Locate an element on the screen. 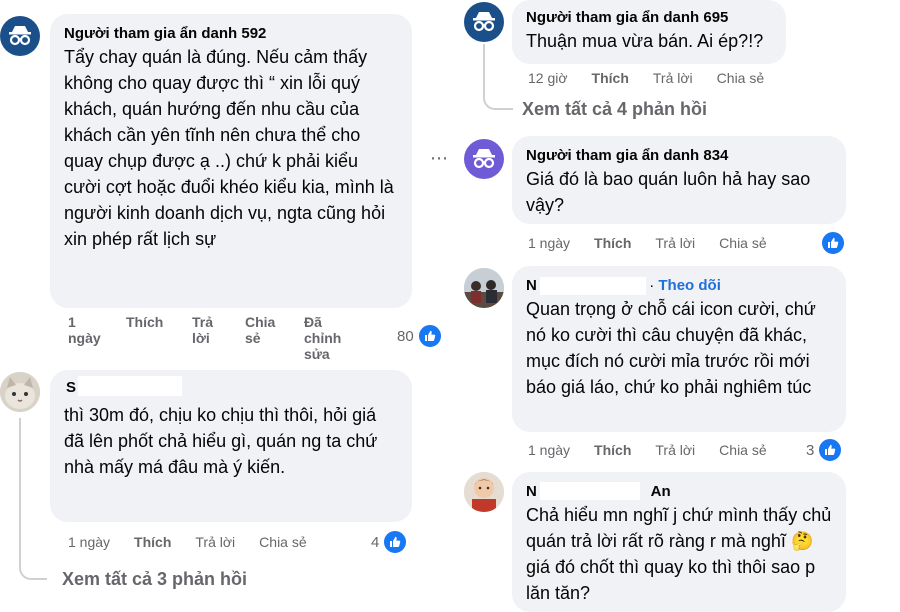 This screenshot has height=612, width=900. avatar-n2 is located at coordinates (484, 492).